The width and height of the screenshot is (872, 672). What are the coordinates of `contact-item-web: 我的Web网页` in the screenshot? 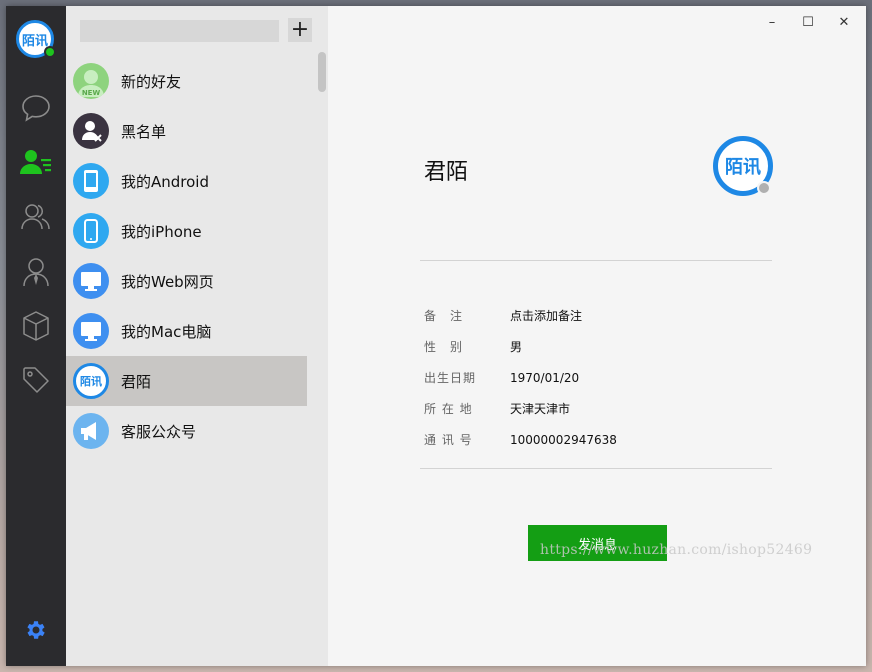 It's located at (186, 281).